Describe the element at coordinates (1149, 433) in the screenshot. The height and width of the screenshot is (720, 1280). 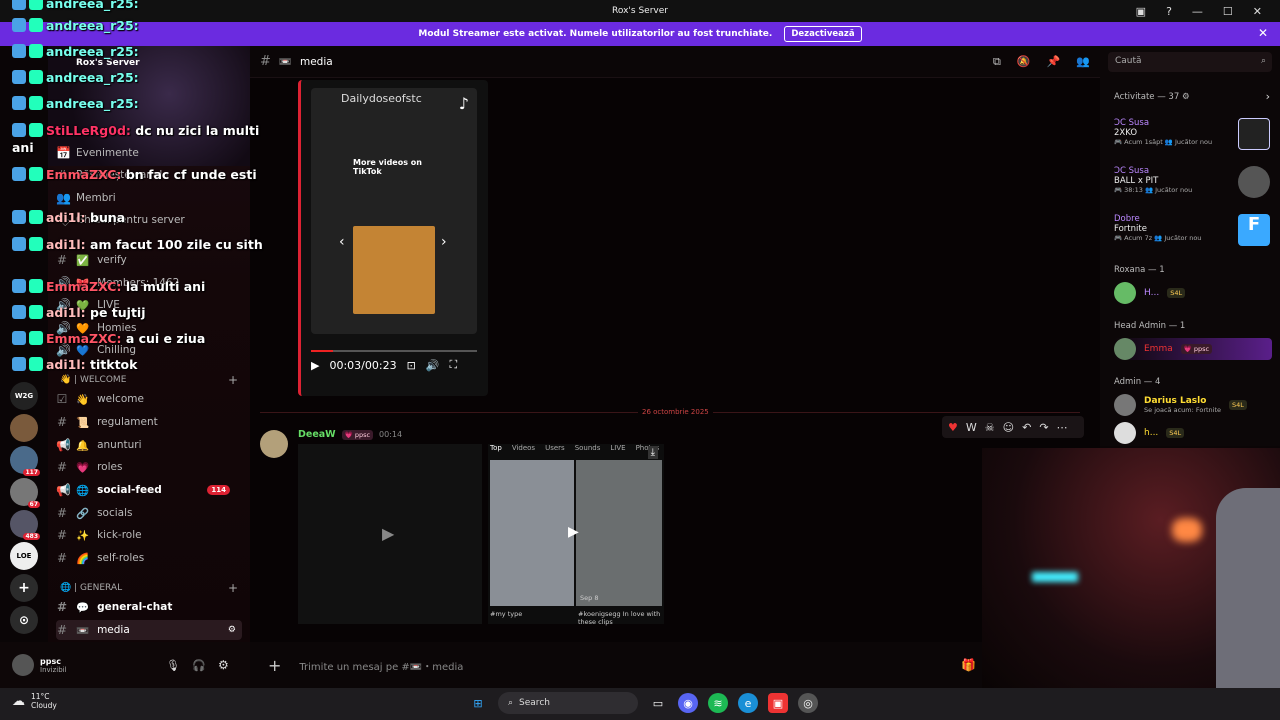
I see `member-item: h... S4L` at that location.